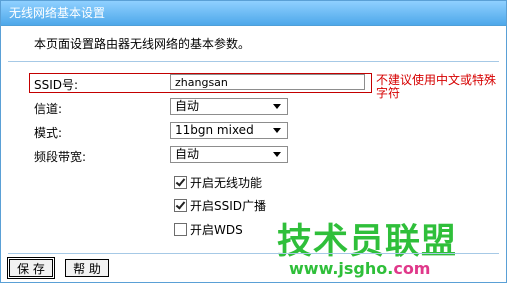 This screenshot has height=283, width=507. Describe the element at coordinates (226, 182) in the screenshot. I see `enable-wireless-label: 开启无线功能` at that location.